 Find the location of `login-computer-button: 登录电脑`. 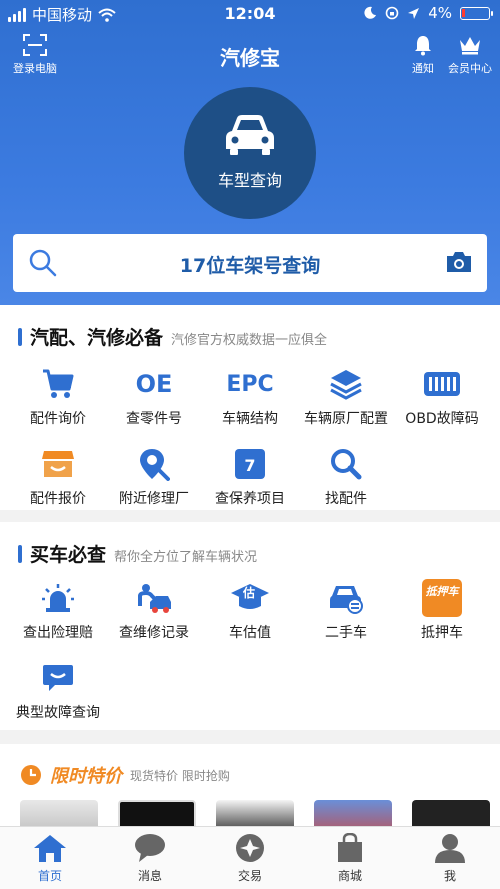

login-computer-button: 登录电脑 is located at coordinates (35, 55).